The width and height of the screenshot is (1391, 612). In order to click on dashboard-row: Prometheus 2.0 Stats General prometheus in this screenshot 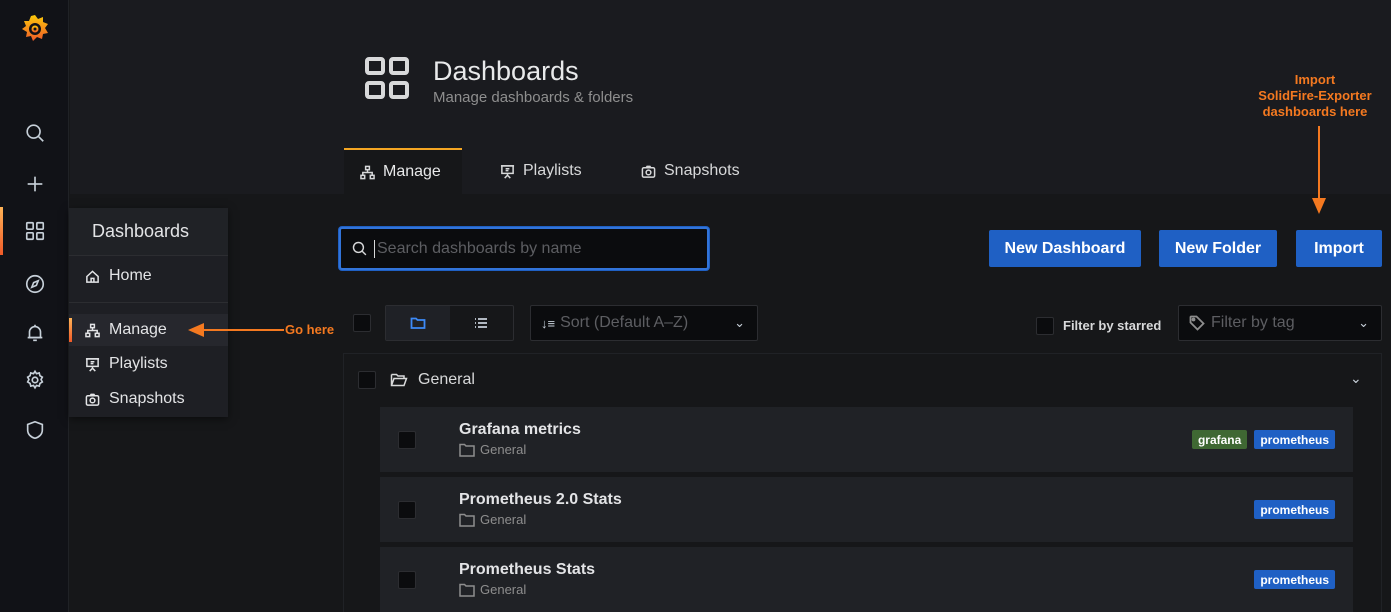, I will do `click(866, 509)`.